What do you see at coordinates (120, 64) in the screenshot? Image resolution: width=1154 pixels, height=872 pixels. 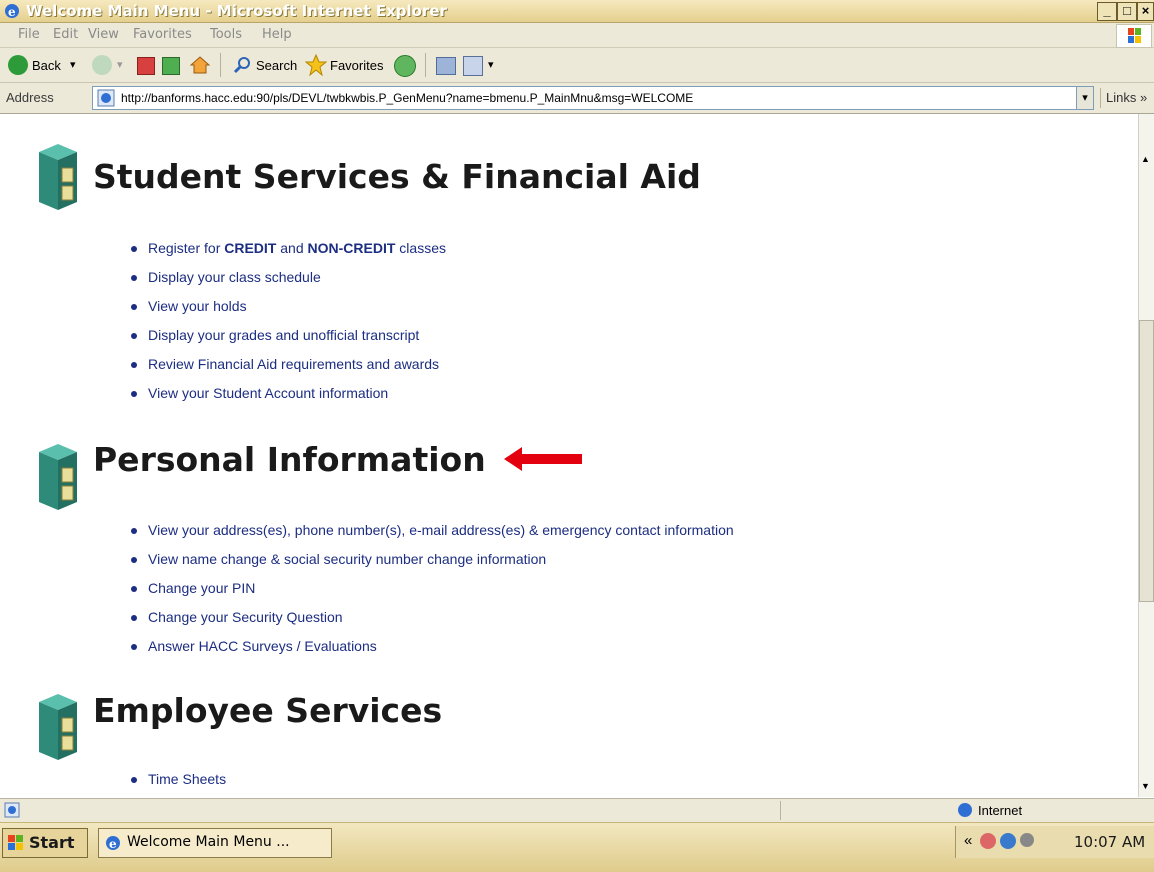 I see `forward-dropdown-icon: ▾` at bounding box center [120, 64].